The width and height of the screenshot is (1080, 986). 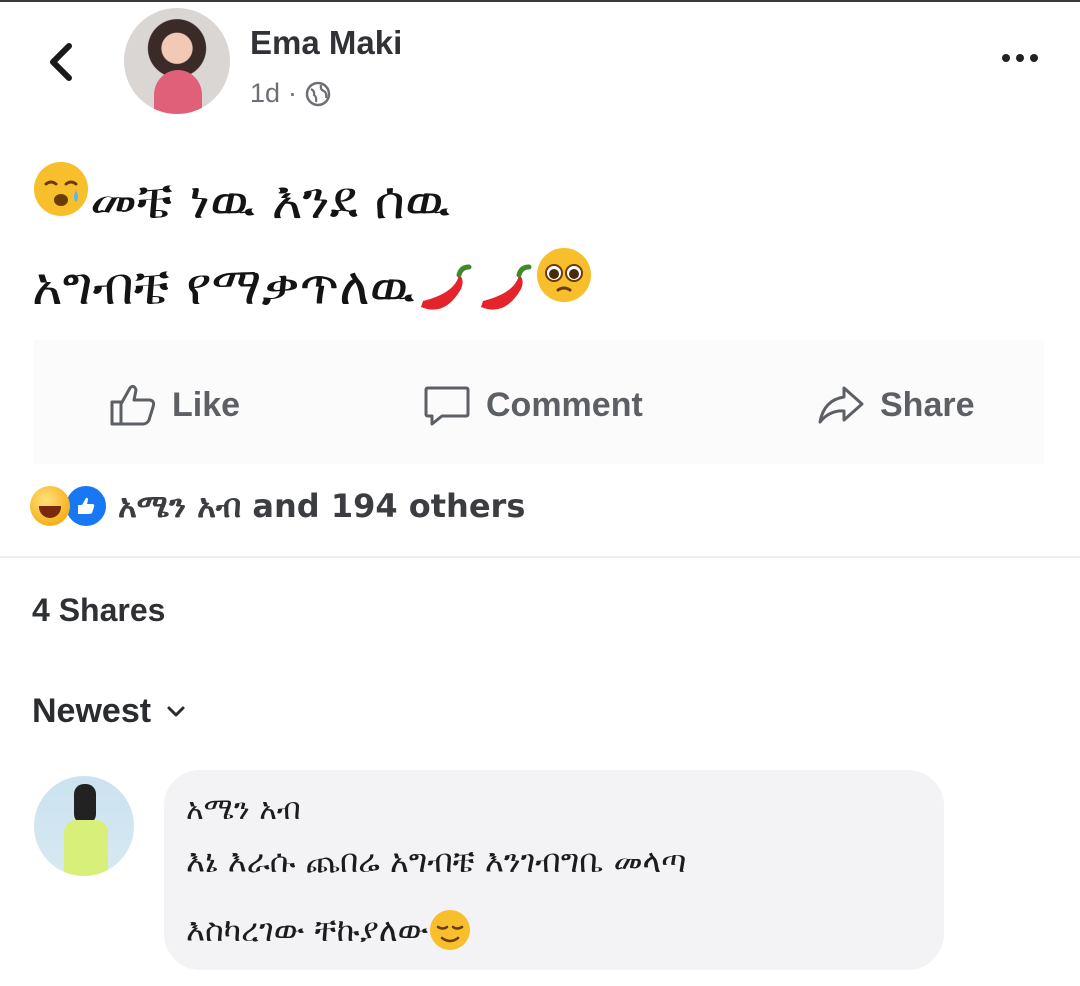 I want to click on comment-label: Comment, so click(x=564, y=404).